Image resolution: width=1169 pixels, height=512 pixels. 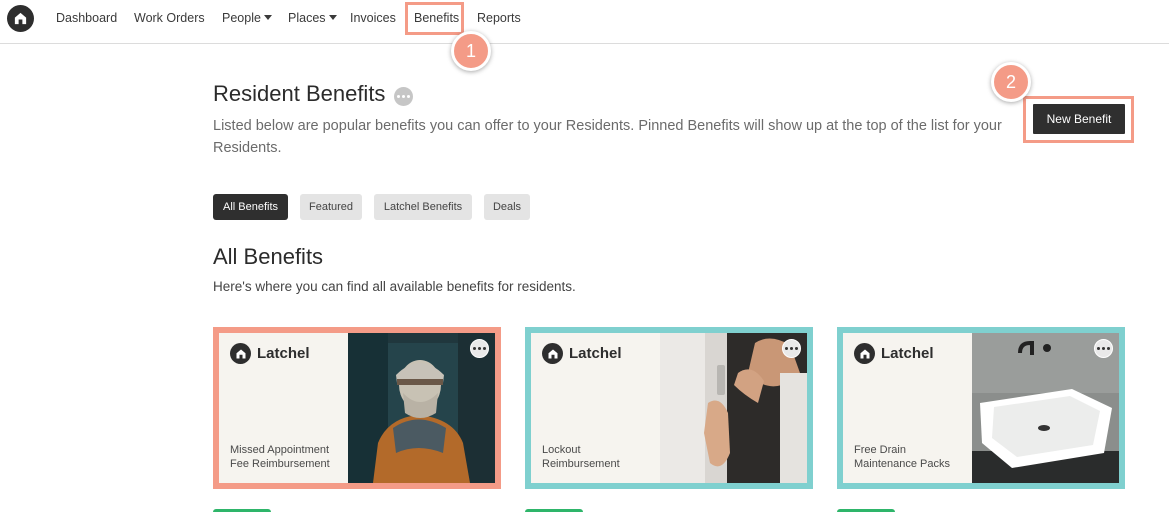 I want to click on nav-places: Places, so click(x=312, y=18).